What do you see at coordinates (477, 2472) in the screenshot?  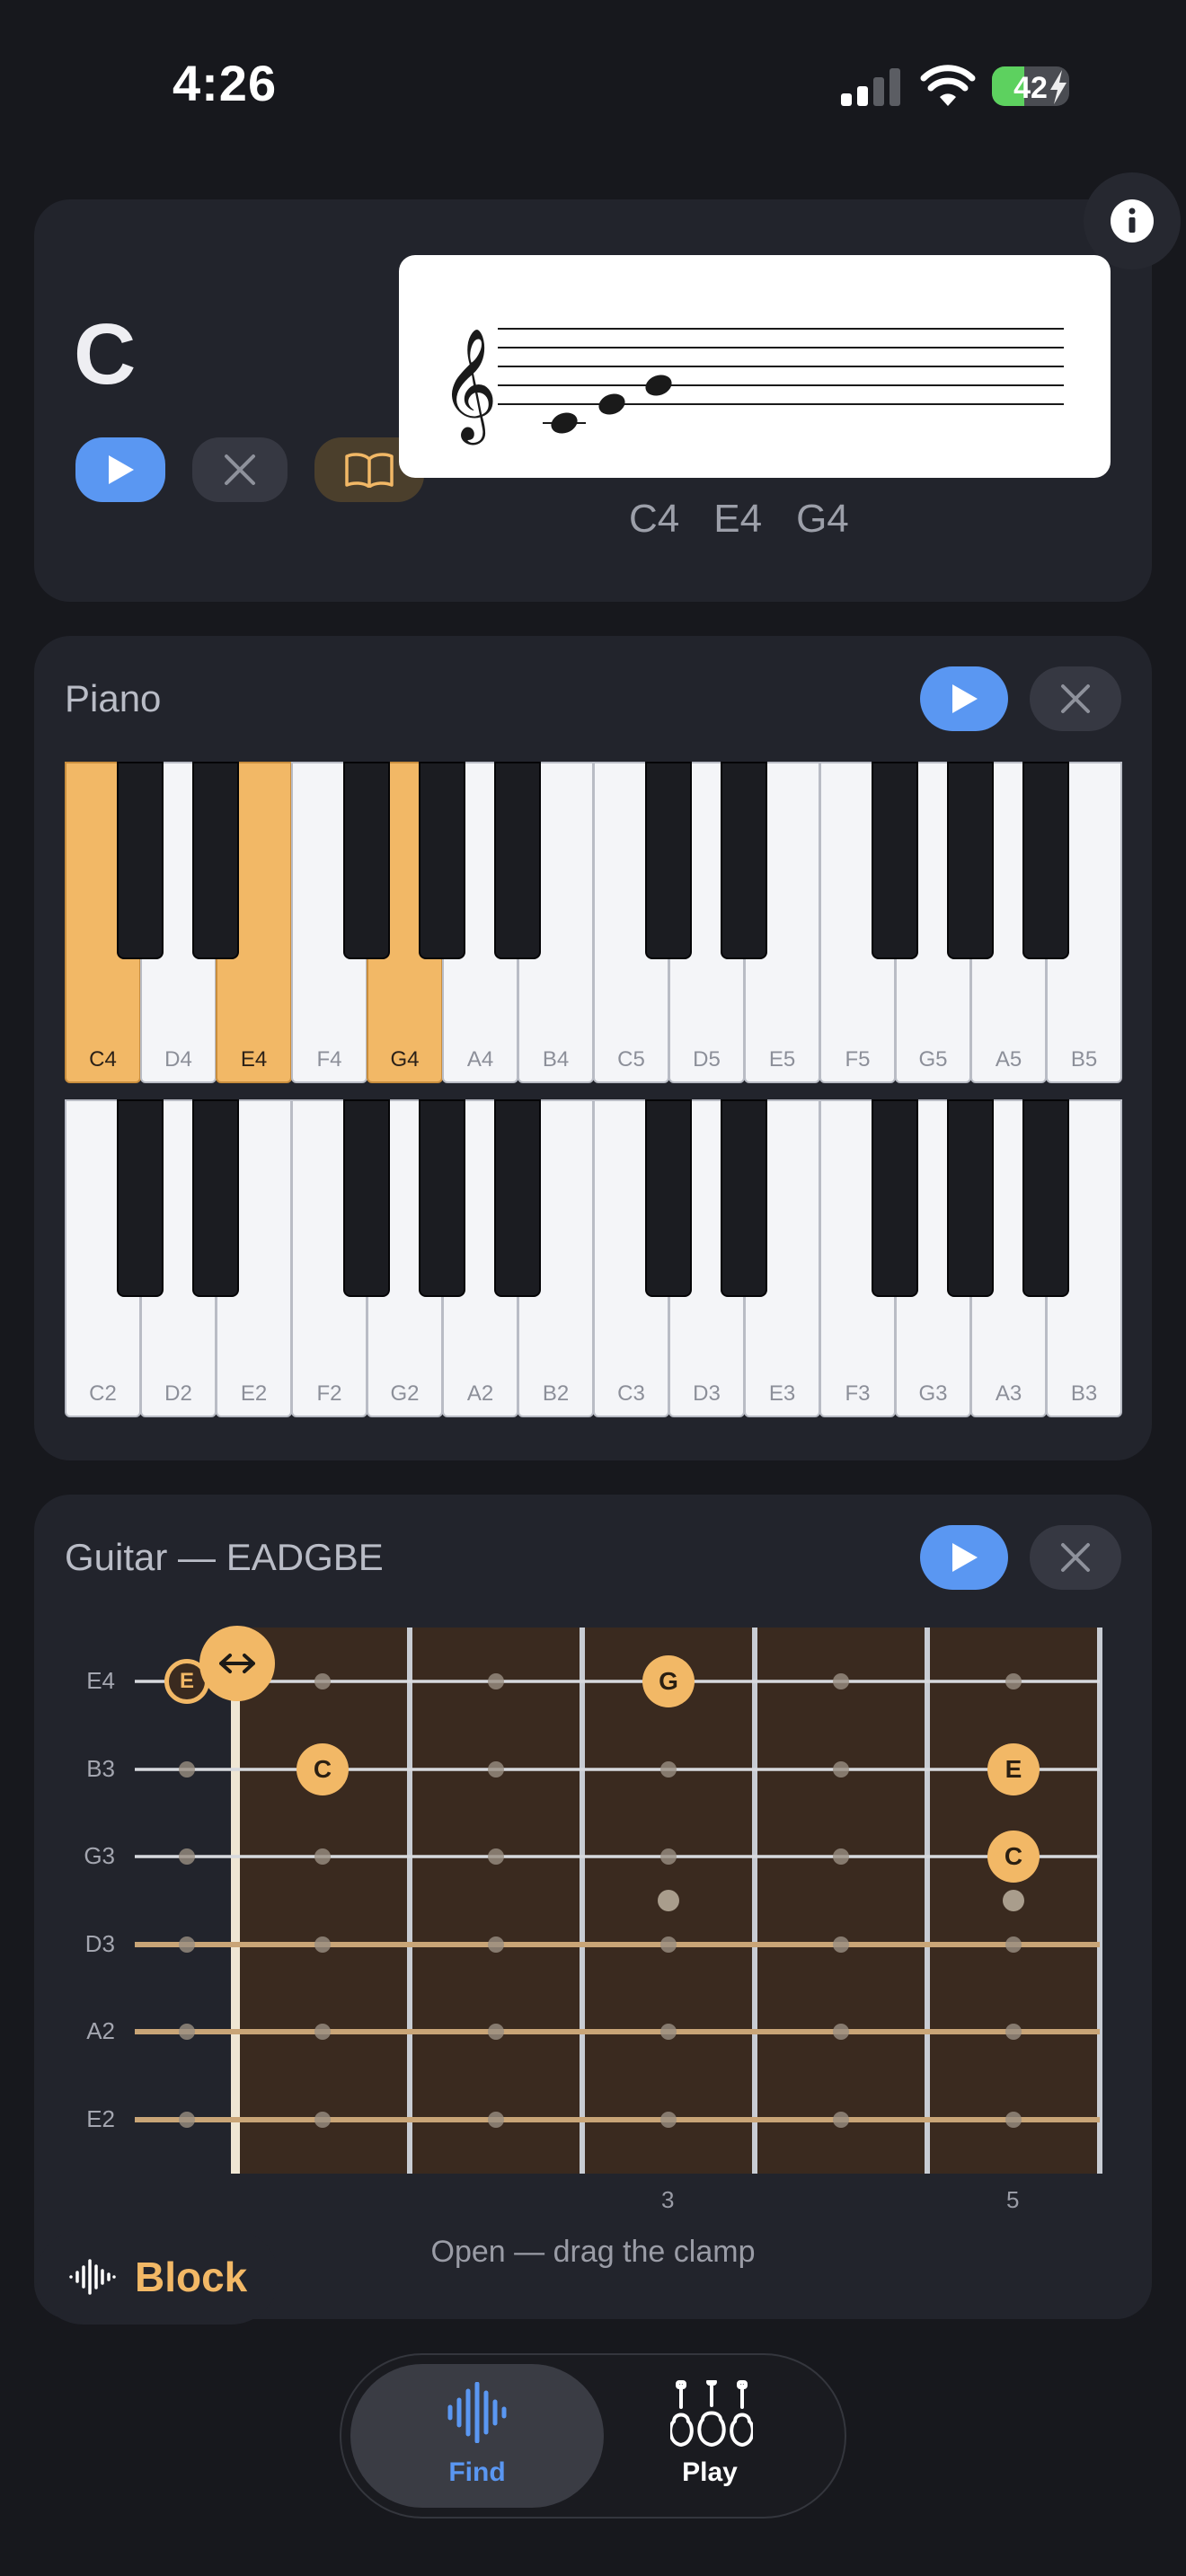 I see `tab-find-label: Find` at bounding box center [477, 2472].